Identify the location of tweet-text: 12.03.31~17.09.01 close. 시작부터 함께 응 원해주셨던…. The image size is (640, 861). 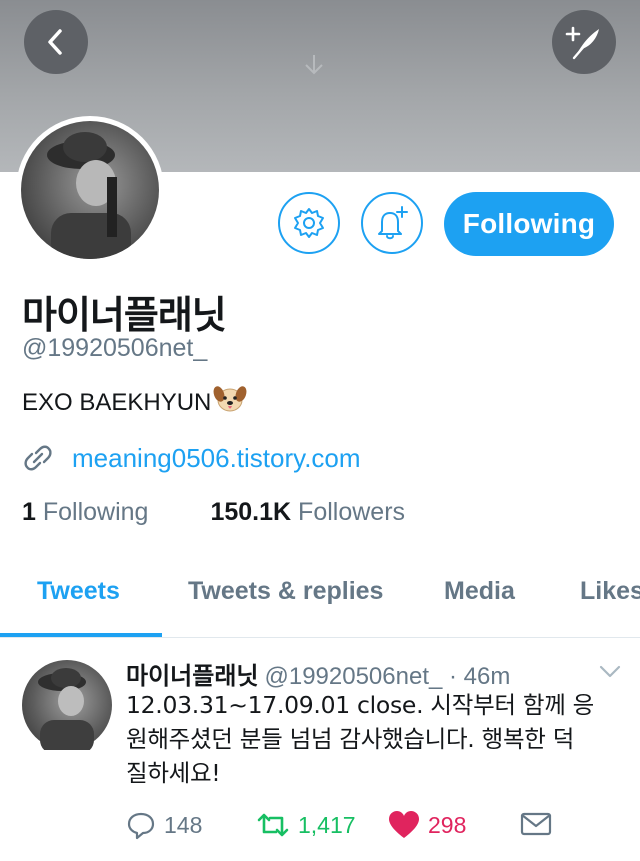
(371, 739).